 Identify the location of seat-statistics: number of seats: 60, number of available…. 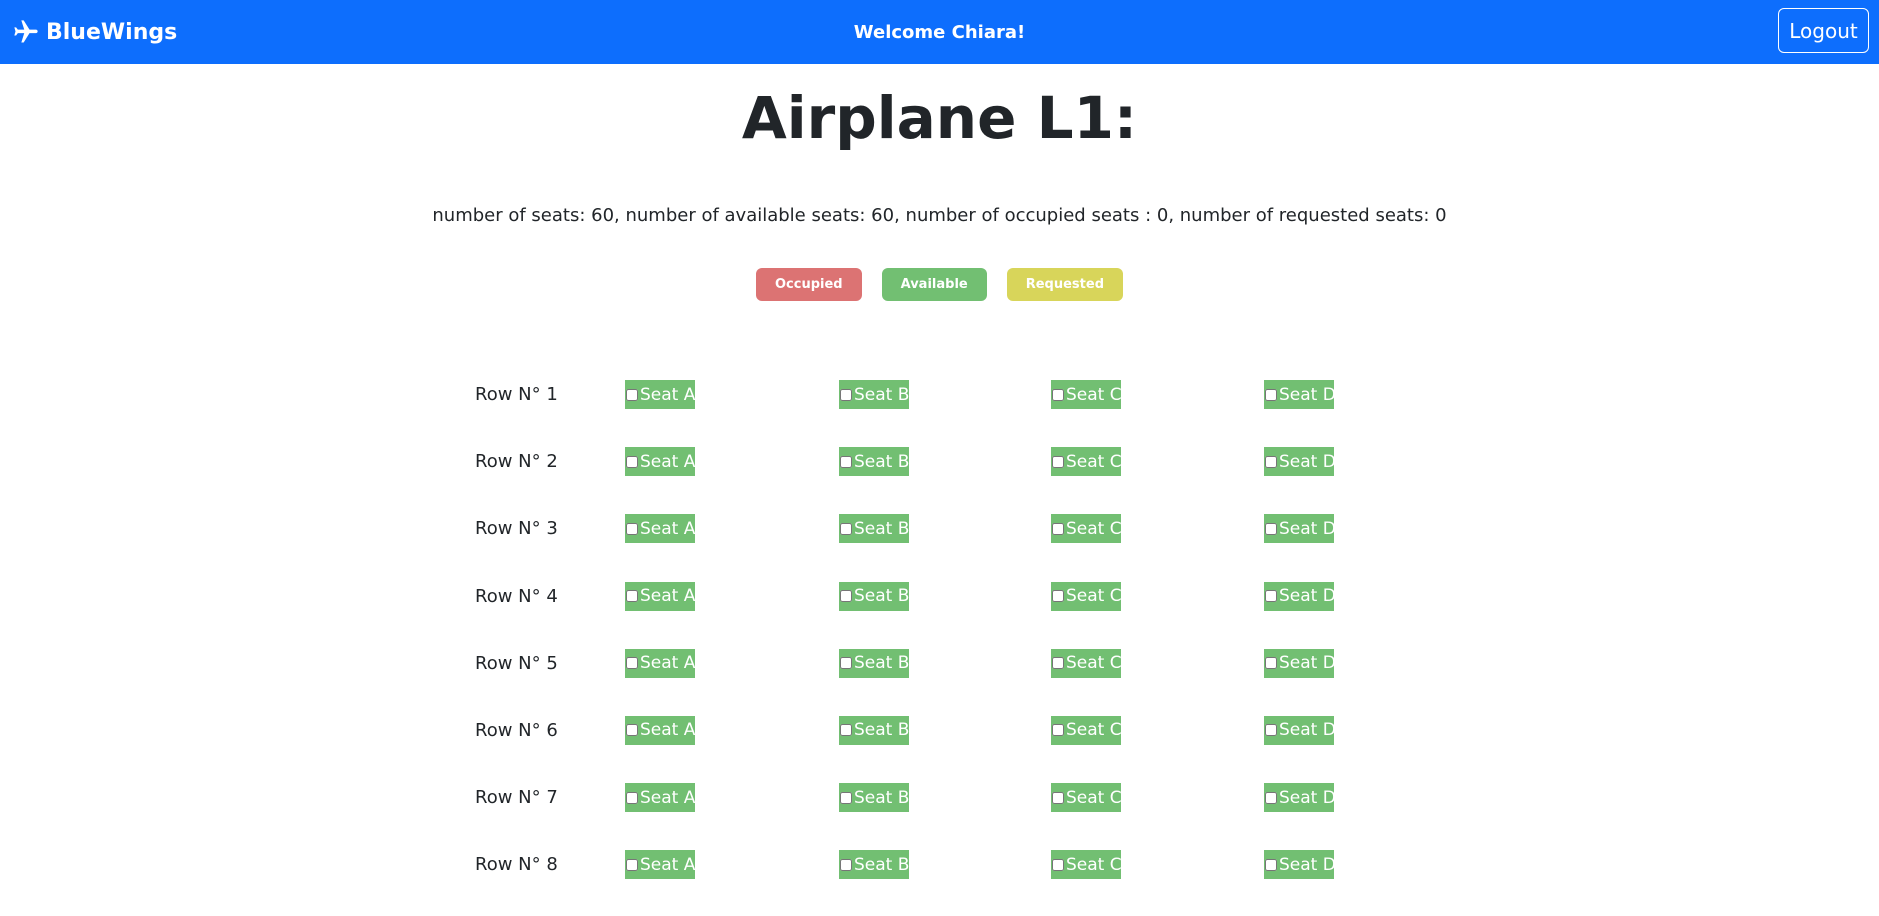
(939, 215).